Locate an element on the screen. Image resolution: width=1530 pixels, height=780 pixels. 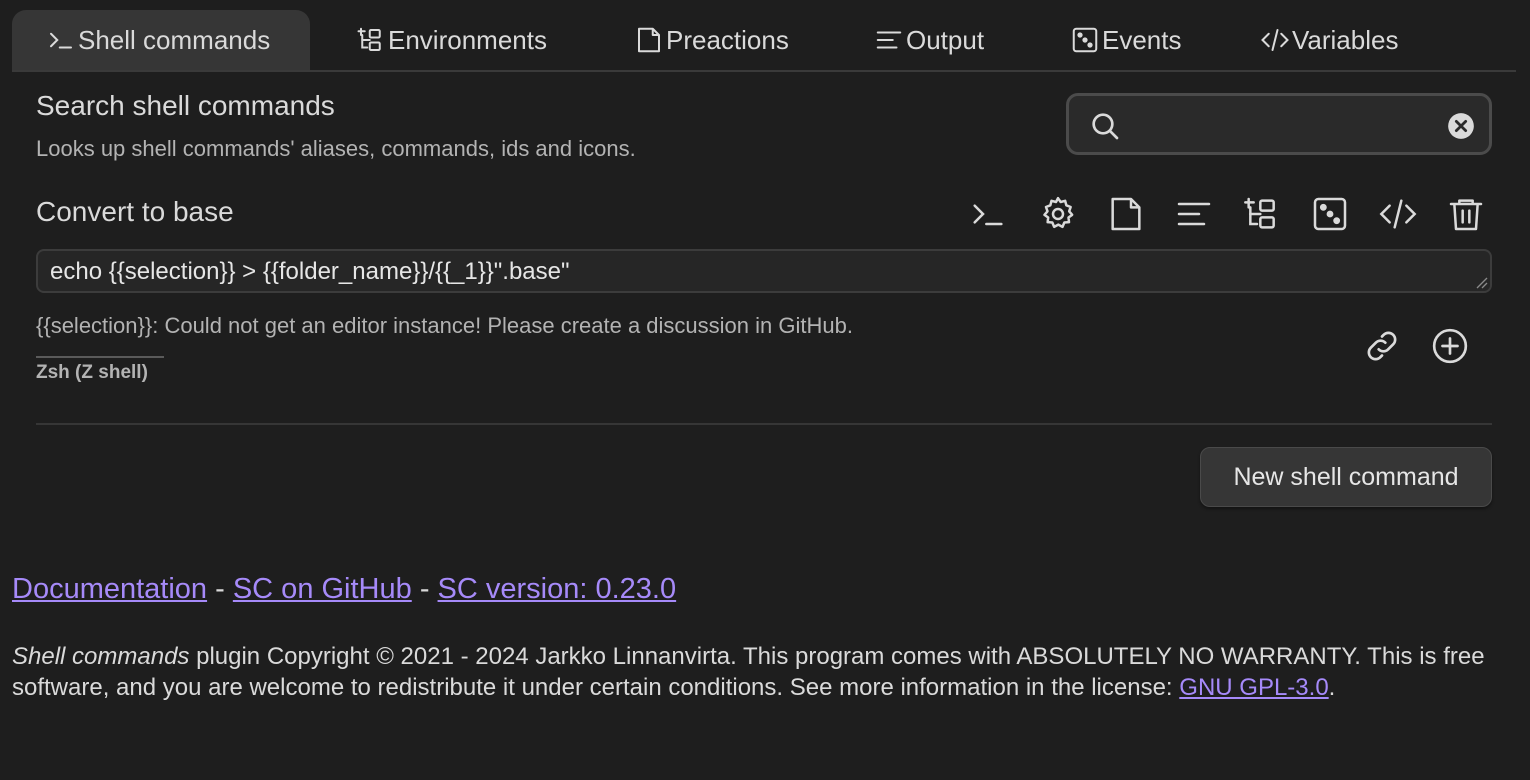
gear-icon is located at coordinates (1058, 214).